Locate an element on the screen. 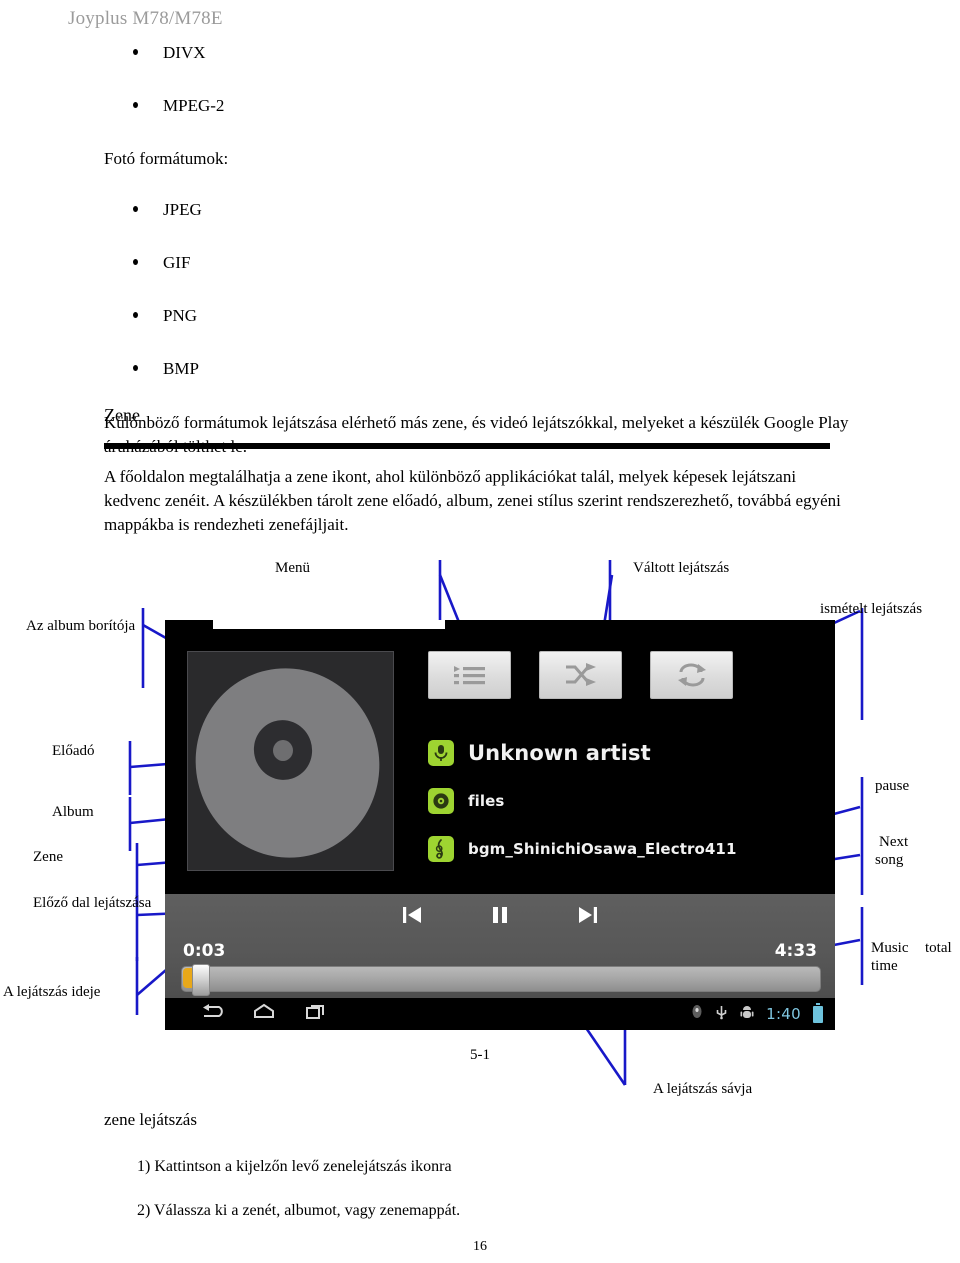 This screenshot has width=960, height=1263. previous-button is located at coordinates (412, 917).